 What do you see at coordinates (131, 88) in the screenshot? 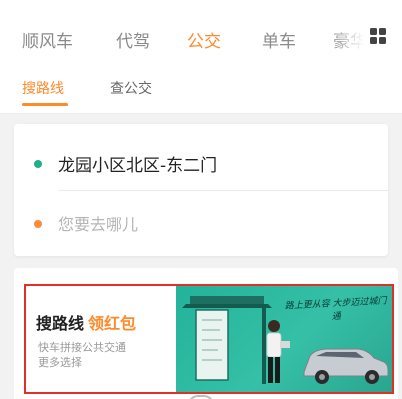
I see `tab-check-bus: 查公交` at bounding box center [131, 88].